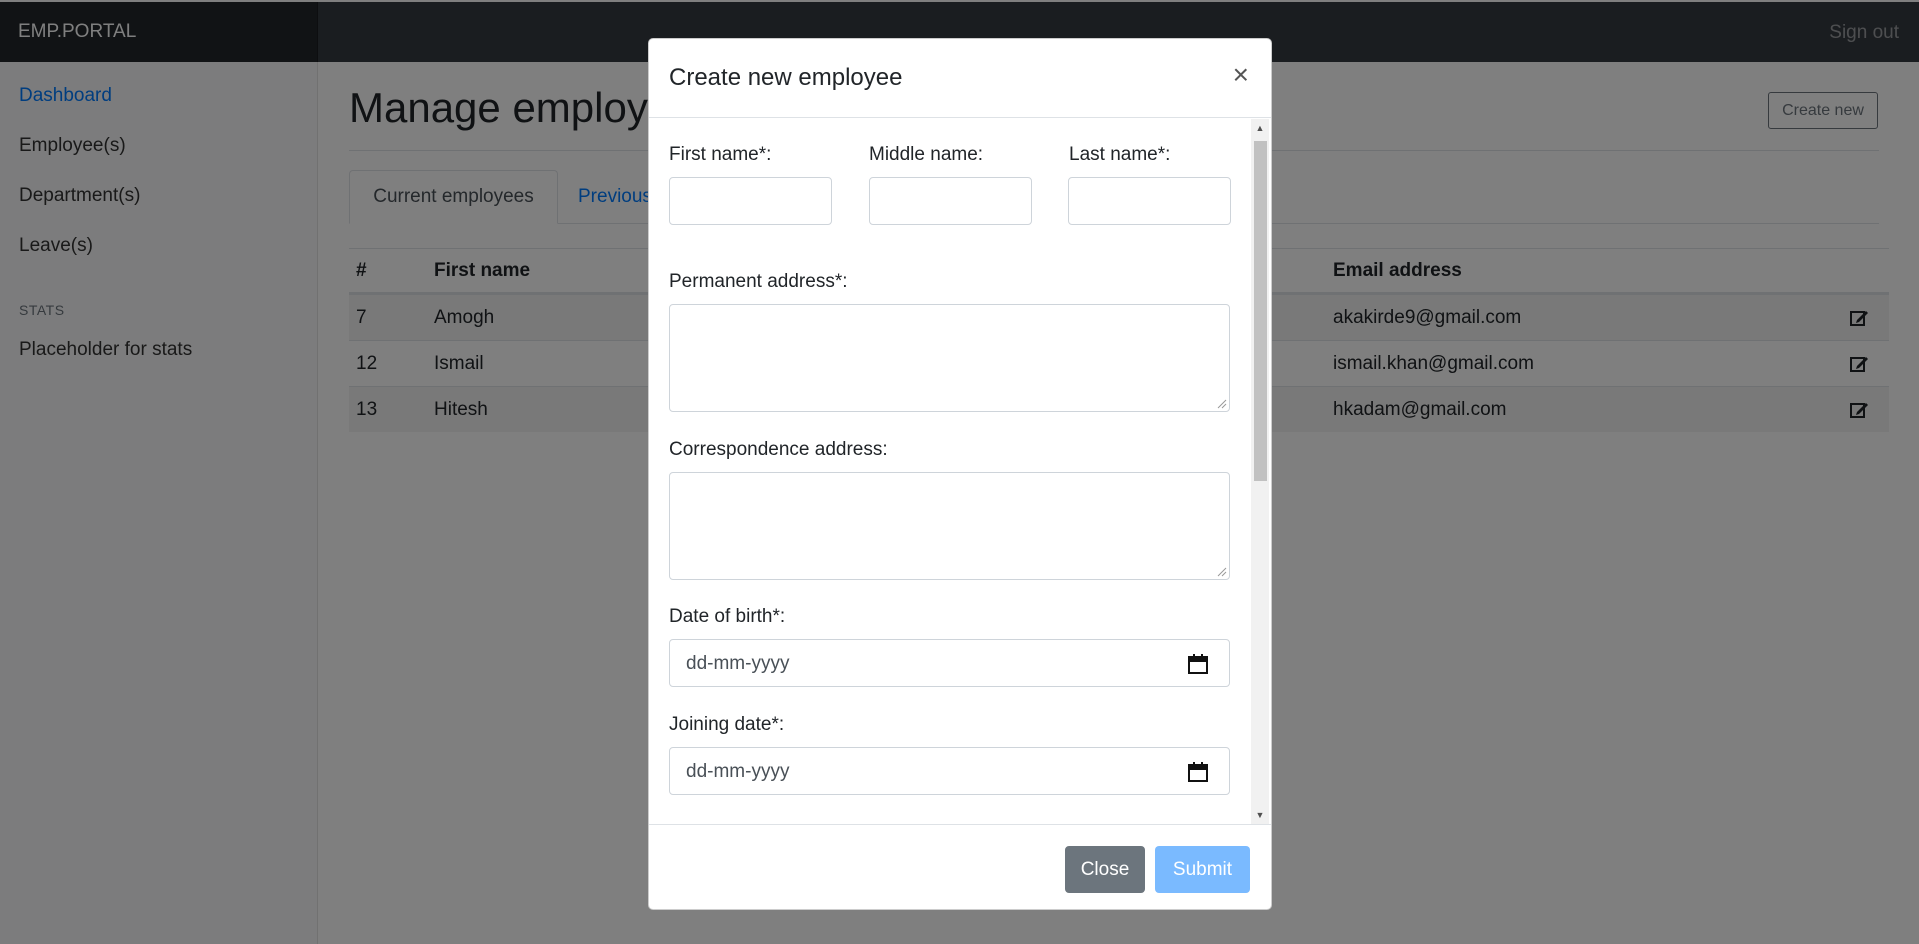  I want to click on joining-date-input: dd-mm-yyyy, so click(949, 771).